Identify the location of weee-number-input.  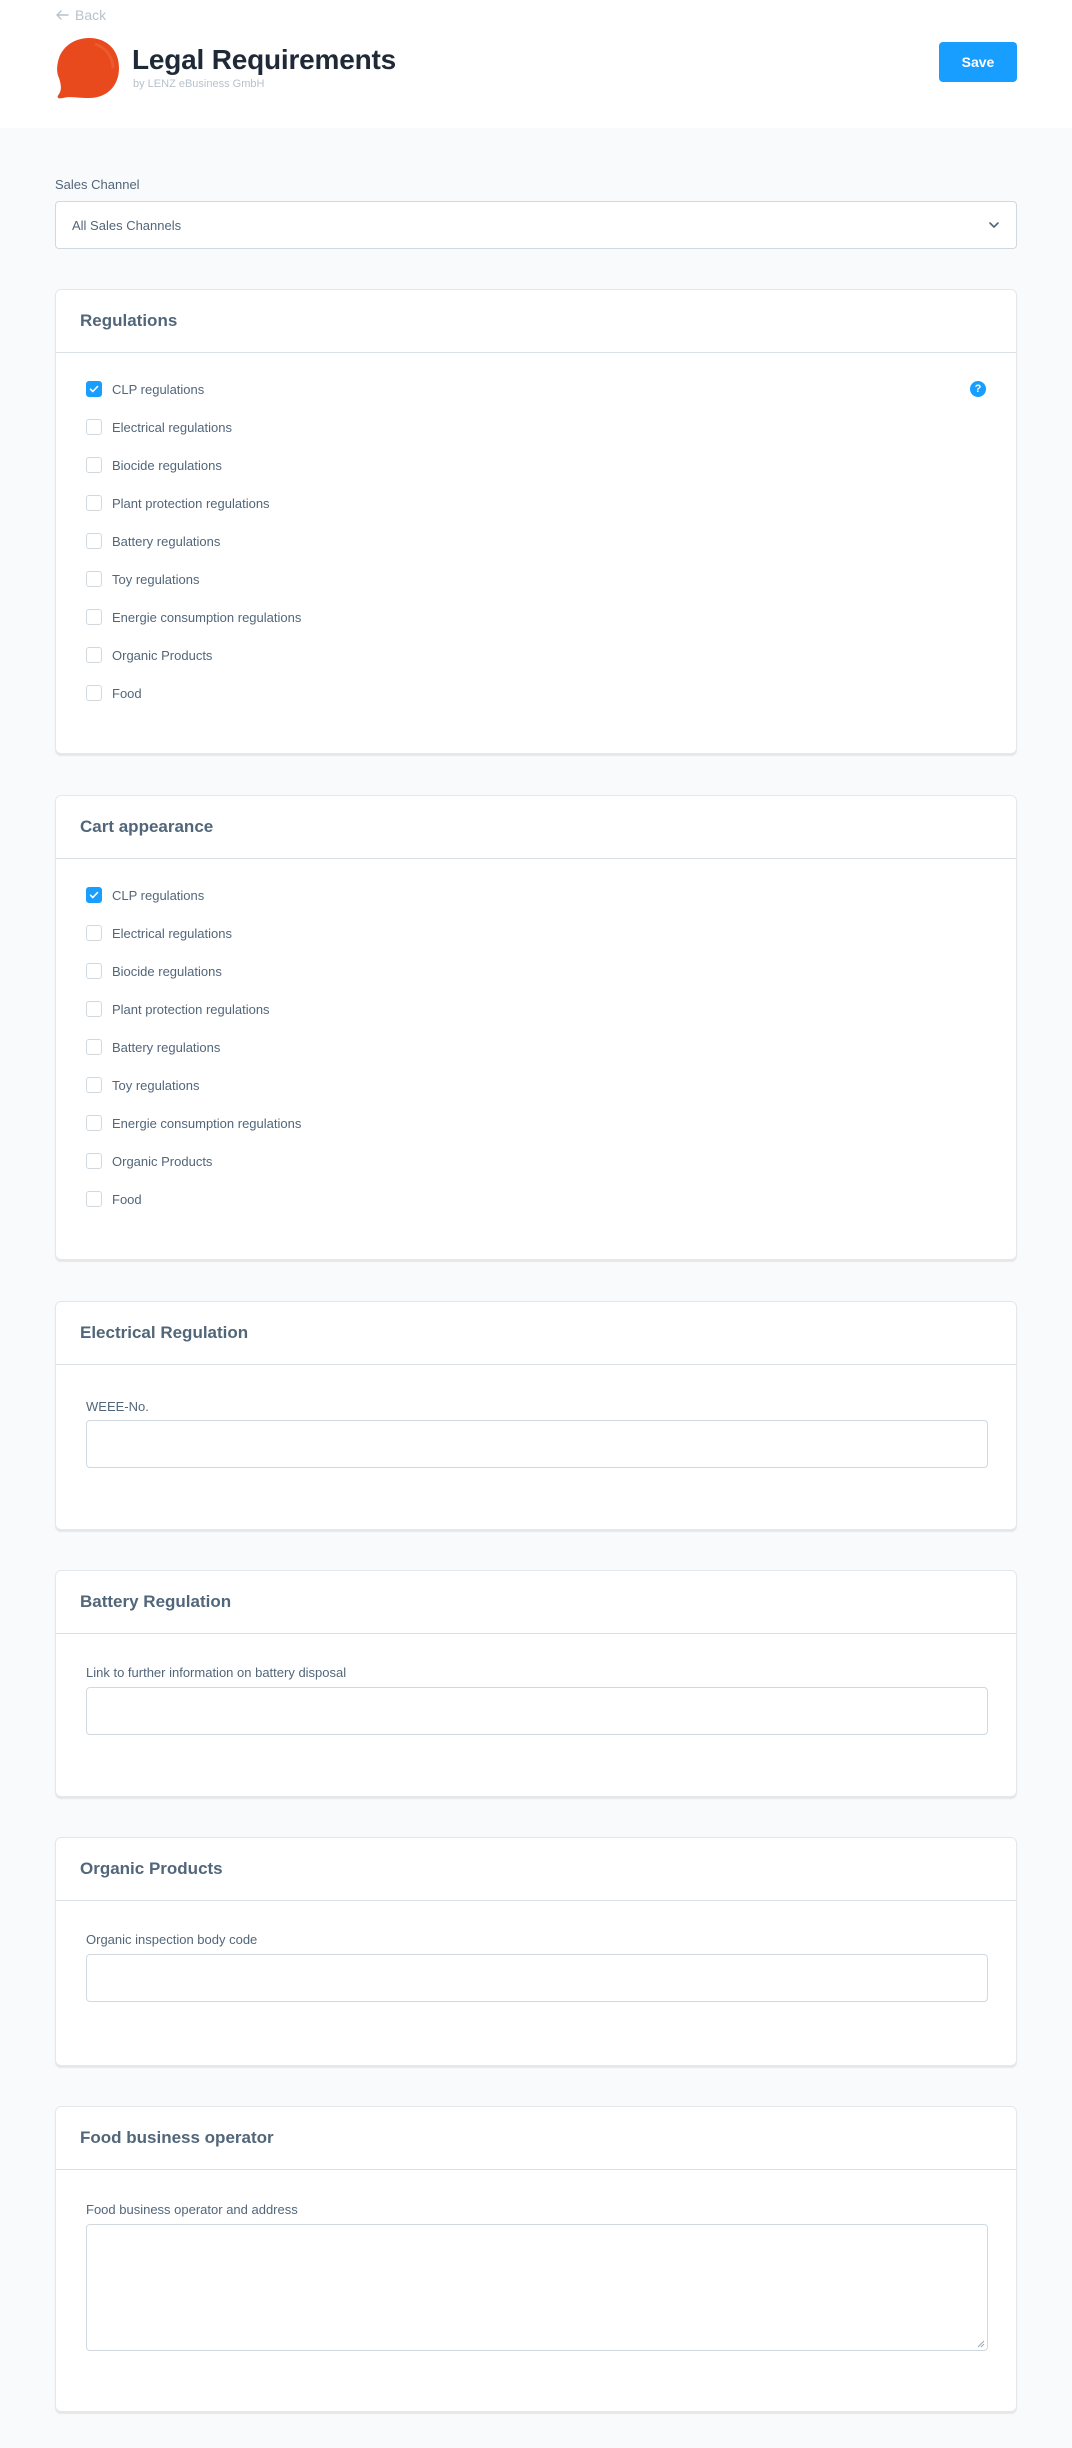
(537, 1444).